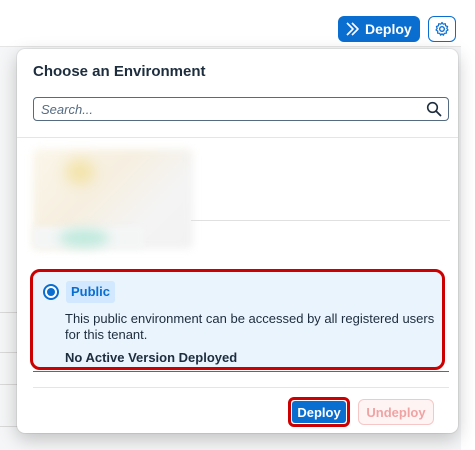 Image resolution: width=475 pixels, height=450 pixels. I want to click on environment-status: No Active Version Deployed, so click(151, 357).